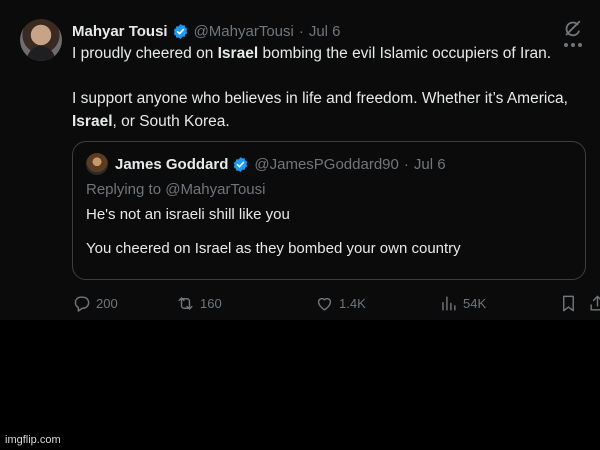  I want to click on author-name: Mahyar Tousi, so click(120, 31).